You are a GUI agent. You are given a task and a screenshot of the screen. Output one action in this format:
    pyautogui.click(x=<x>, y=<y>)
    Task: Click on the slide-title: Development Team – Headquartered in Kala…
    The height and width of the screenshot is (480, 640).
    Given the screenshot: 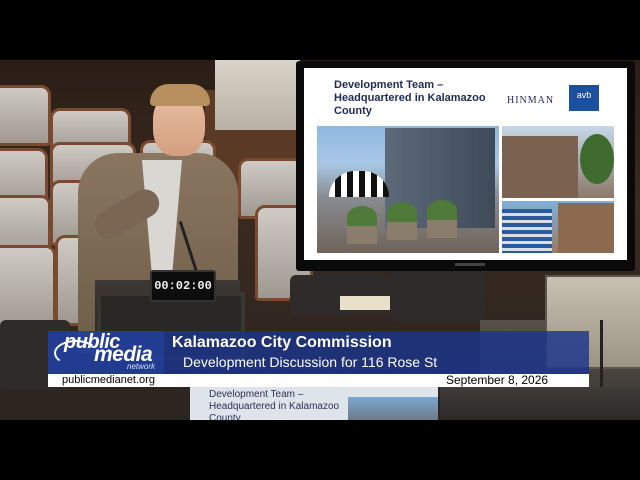 What is the action you would take?
    pyautogui.click(x=410, y=98)
    